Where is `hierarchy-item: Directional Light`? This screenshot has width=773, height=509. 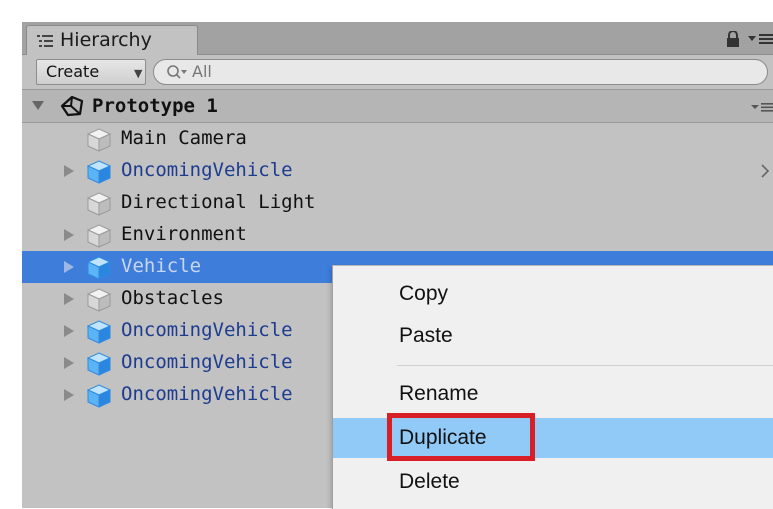 hierarchy-item: Directional Light is located at coordinates (397, 203).